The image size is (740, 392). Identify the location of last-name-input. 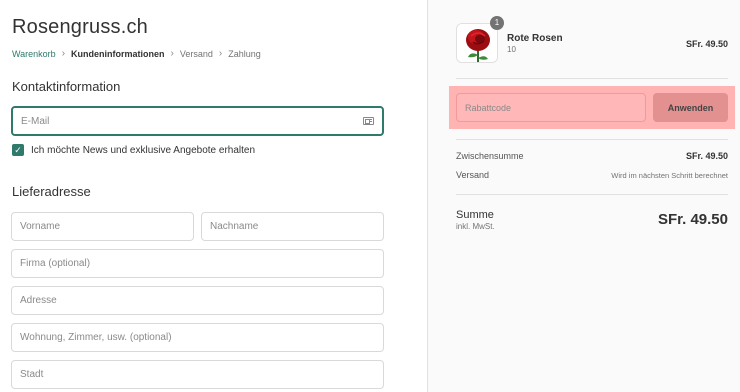
(292, 226).